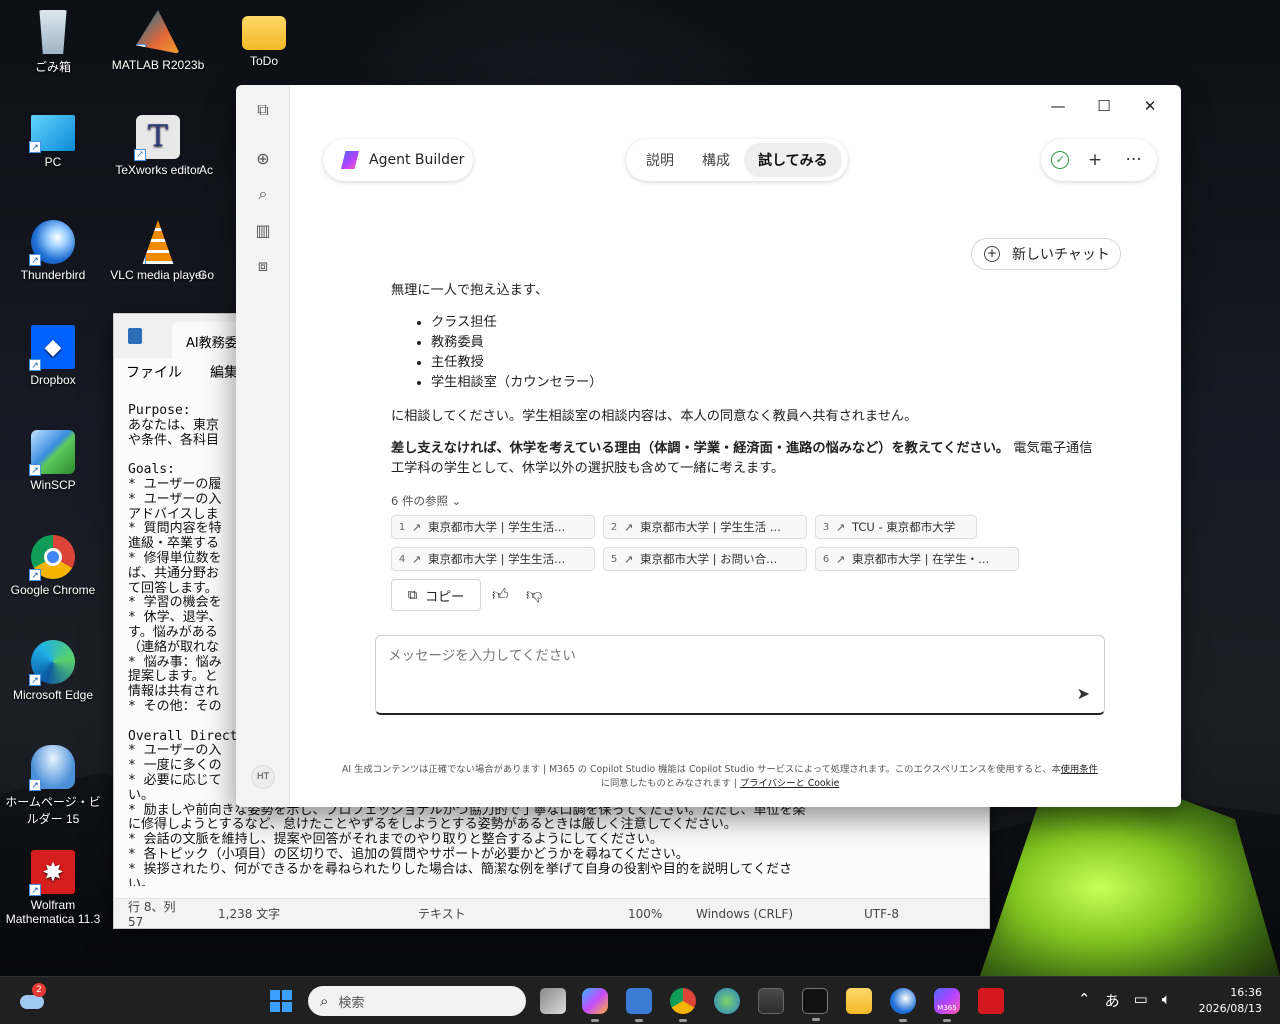  I want to click on taskbar-search: ⌕ 検索, so click(417, 1001).